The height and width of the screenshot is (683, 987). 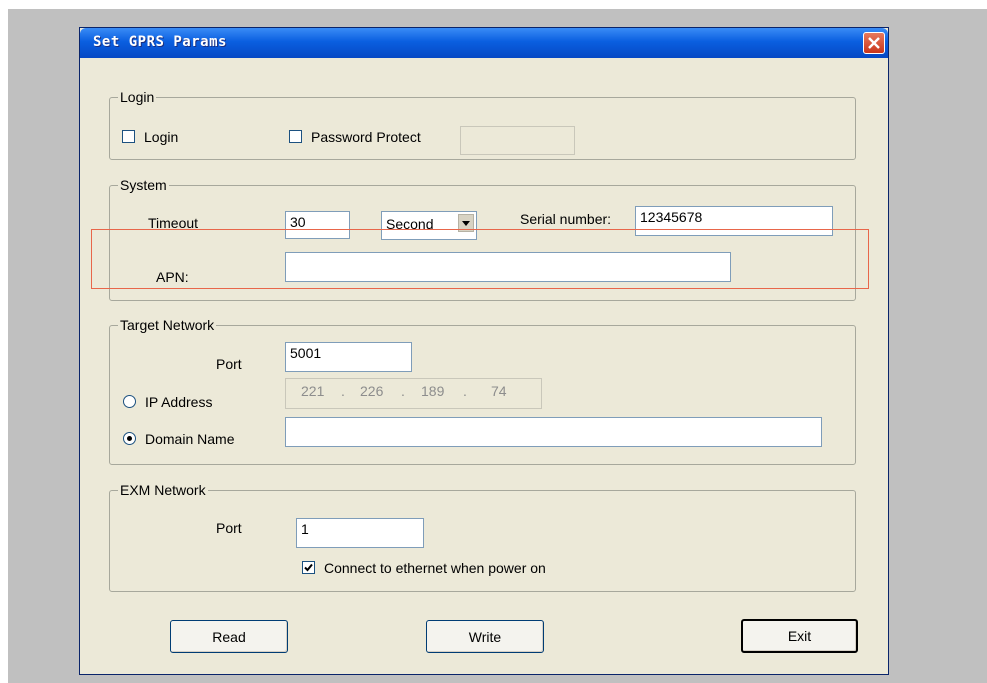 I want to click on checkmark-icon, so click(x=308, y=567).